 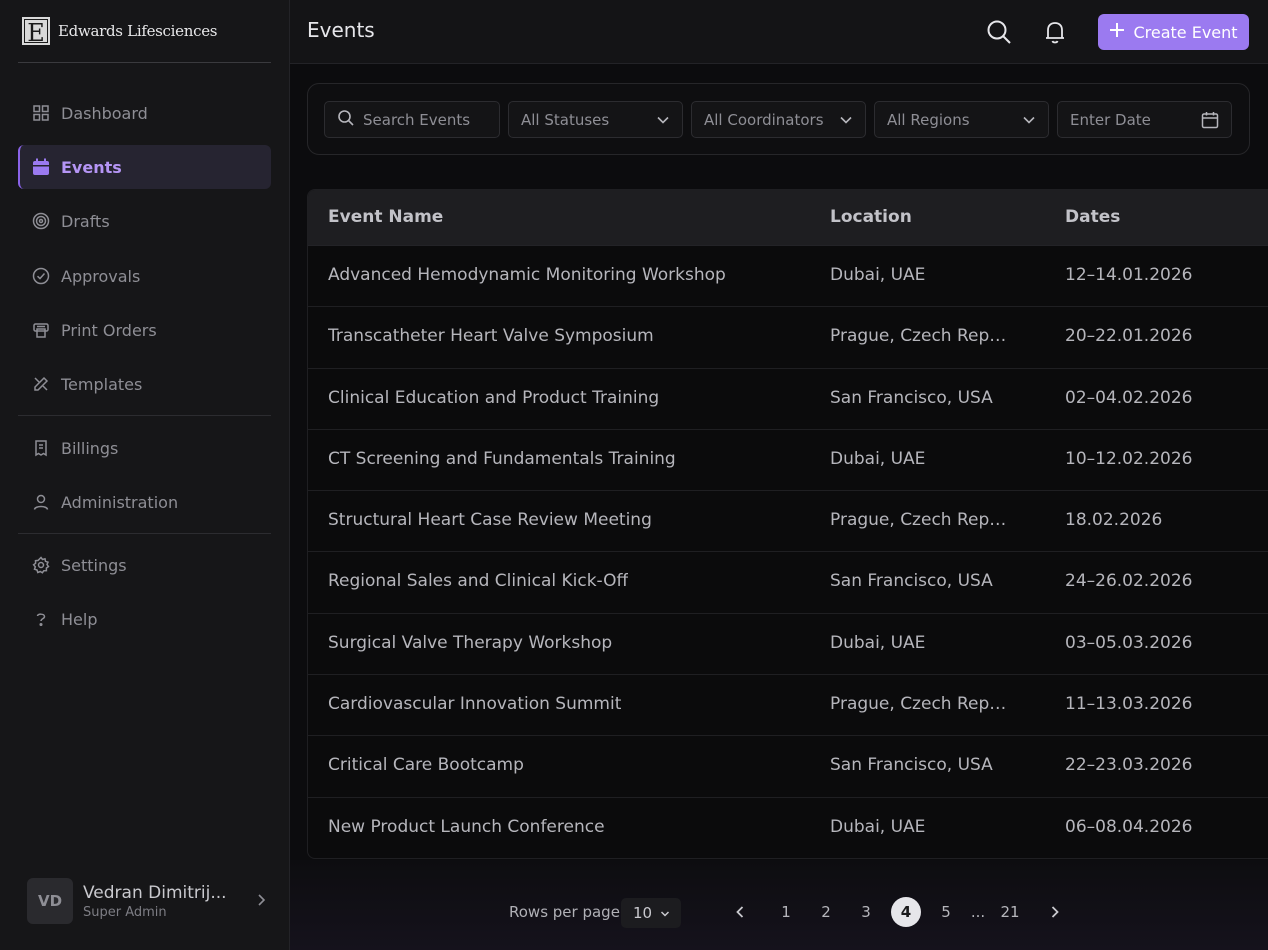 I want to click on sidebar-item-events: Events, so click(x=144, y=167).